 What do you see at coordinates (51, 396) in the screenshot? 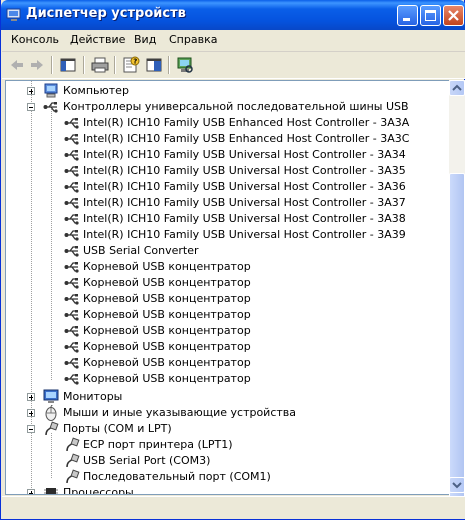
I see `monitor-icon` at bounding box center [51, 396].